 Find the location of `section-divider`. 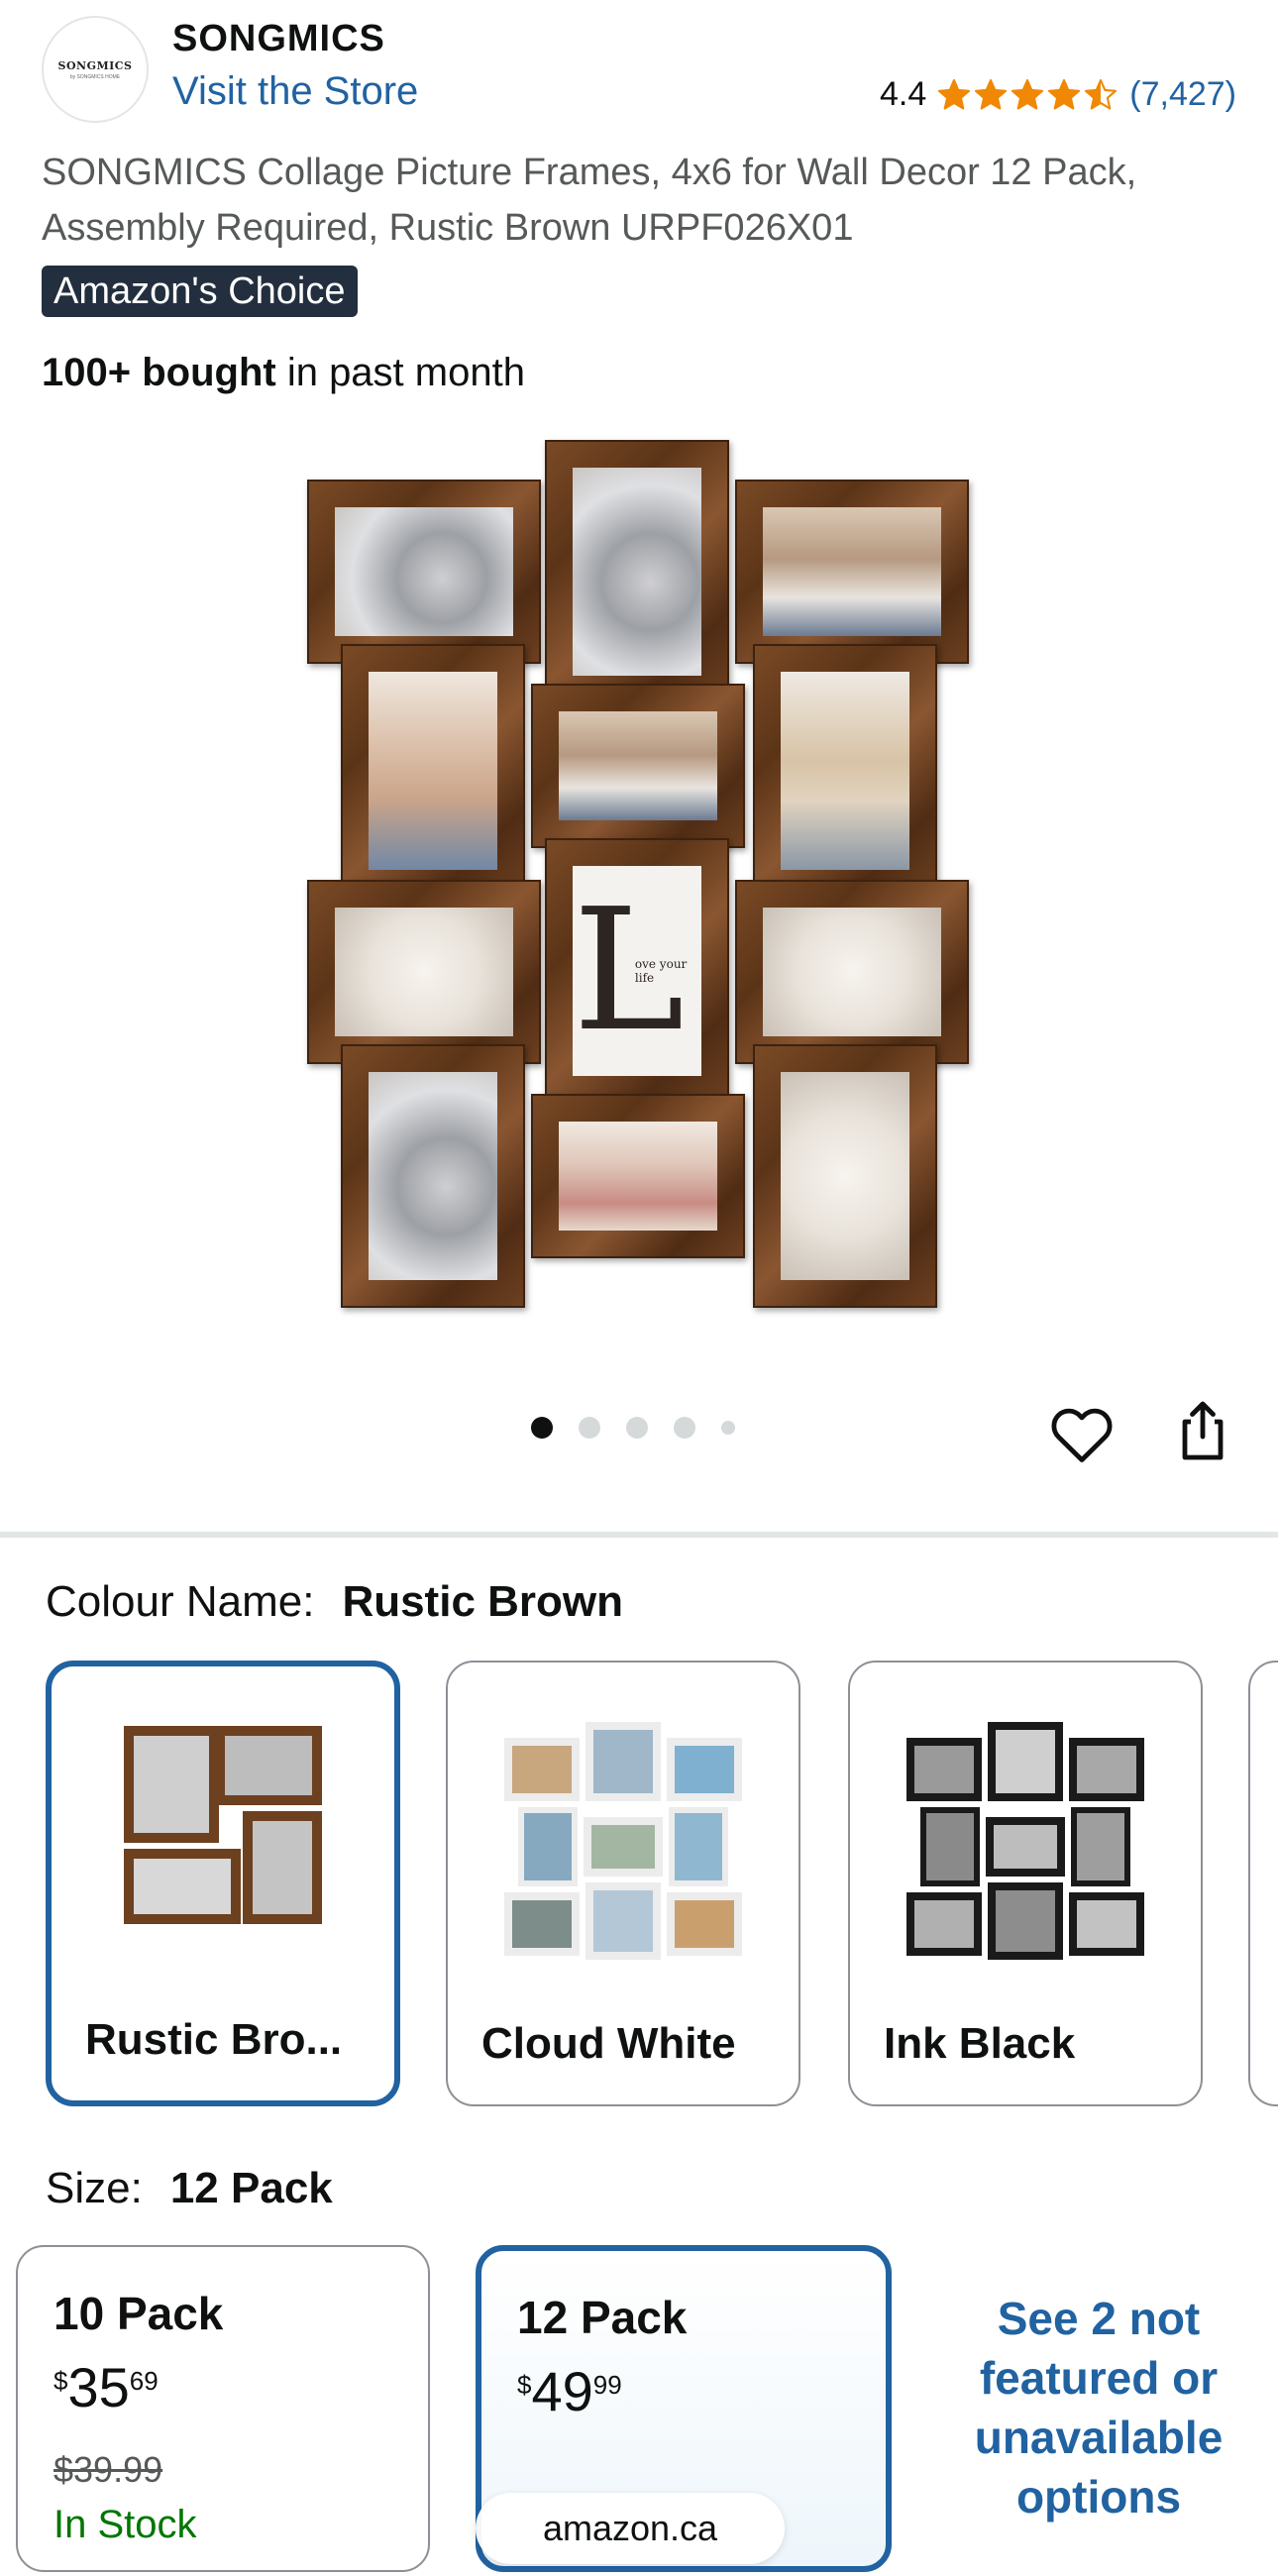

section-divider is located at coordinates (639, 1535).